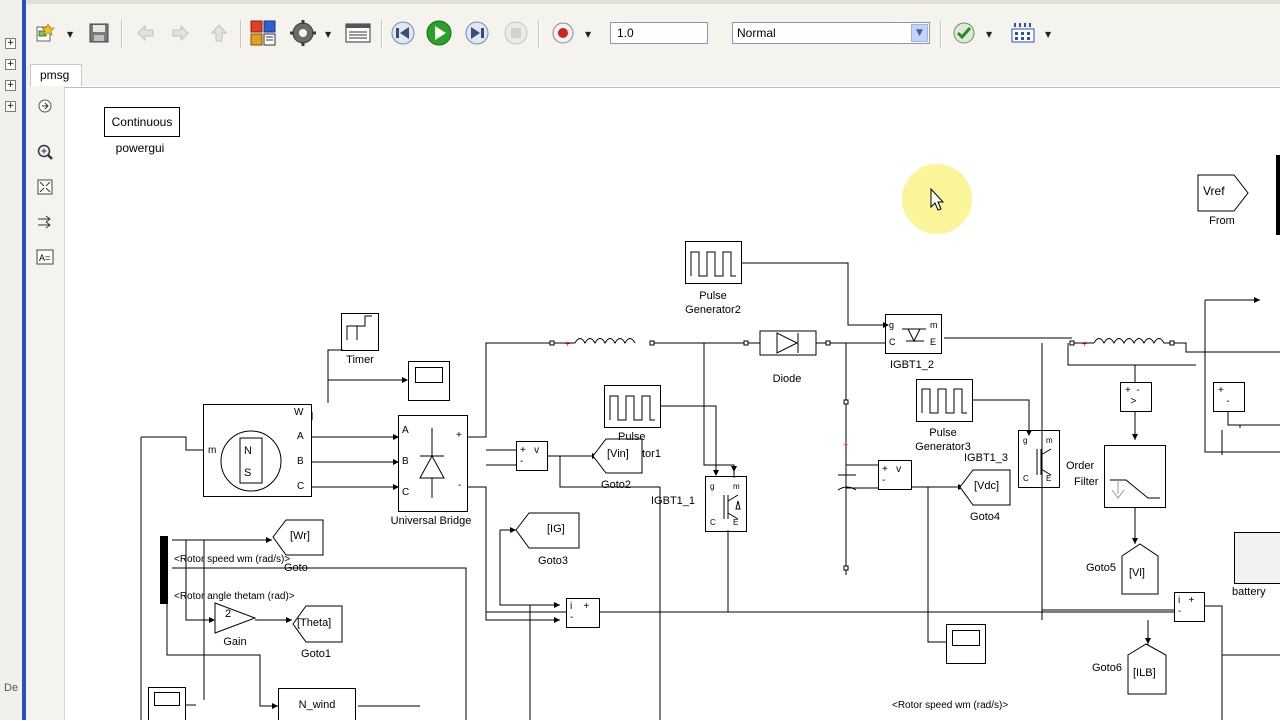 The width and height of the screenshot is (1280, 721). Describe the element at coordinates (787, 379) in the screenshot. I see `diode-label: Diode` at that location.